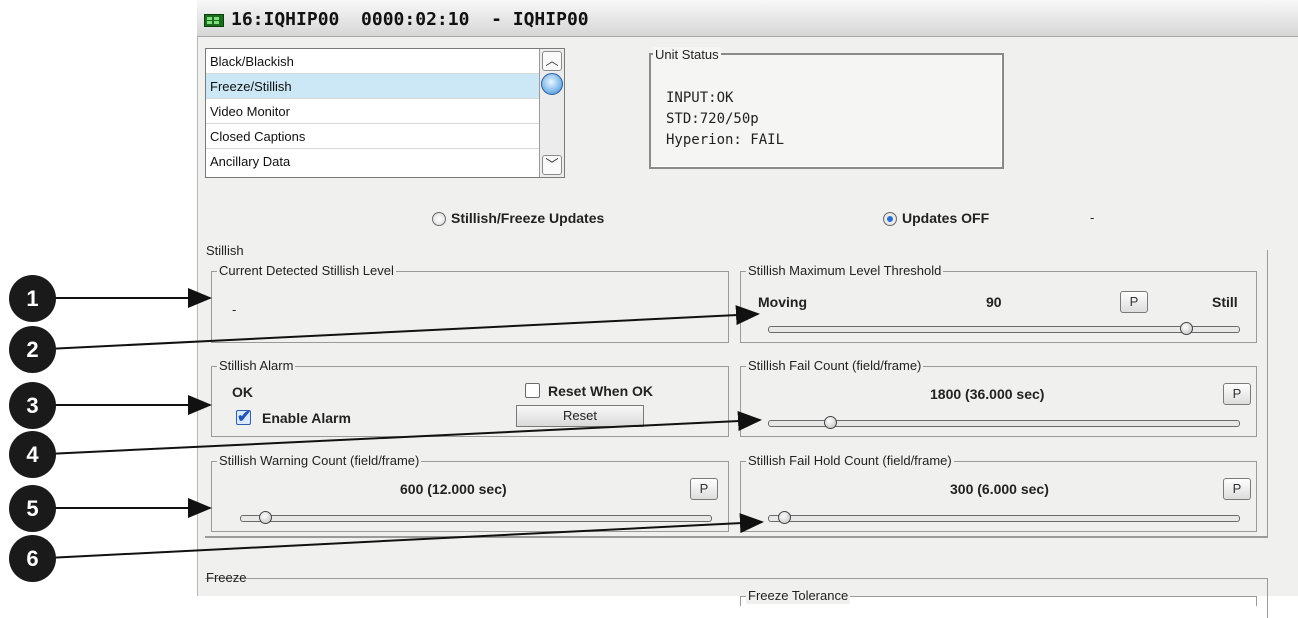  Describe the element at coordinates (405, 536) in the screenshot. I see `callout-6-line` at that location.